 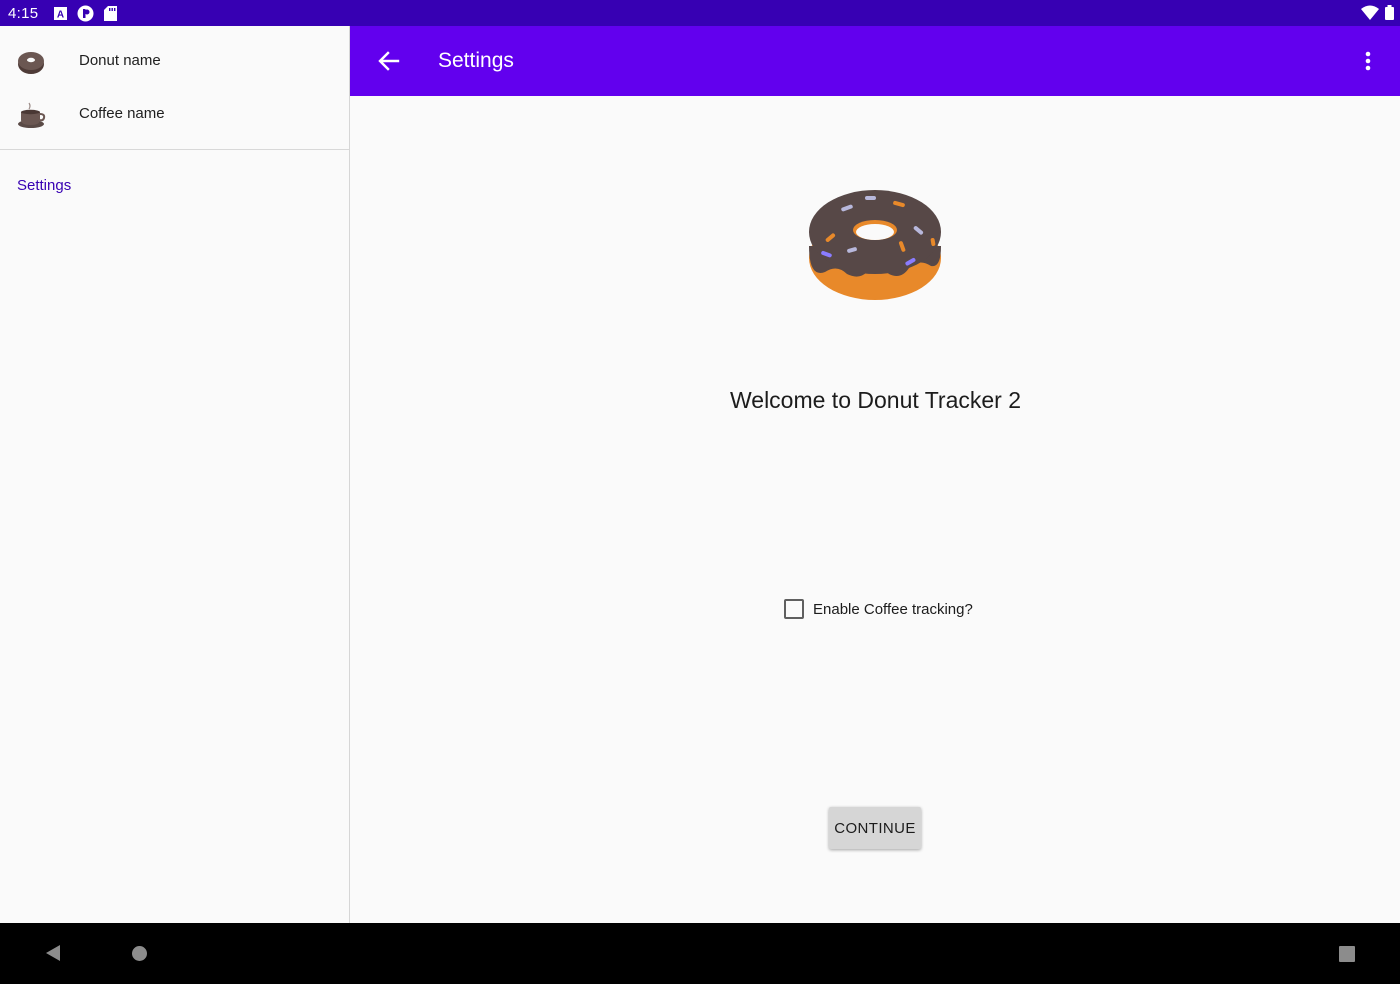 What do you see at coordinates (120, 60) in the screenshot?
I see `drawer-item-label: Donut name` at bounding box center [120, 60].